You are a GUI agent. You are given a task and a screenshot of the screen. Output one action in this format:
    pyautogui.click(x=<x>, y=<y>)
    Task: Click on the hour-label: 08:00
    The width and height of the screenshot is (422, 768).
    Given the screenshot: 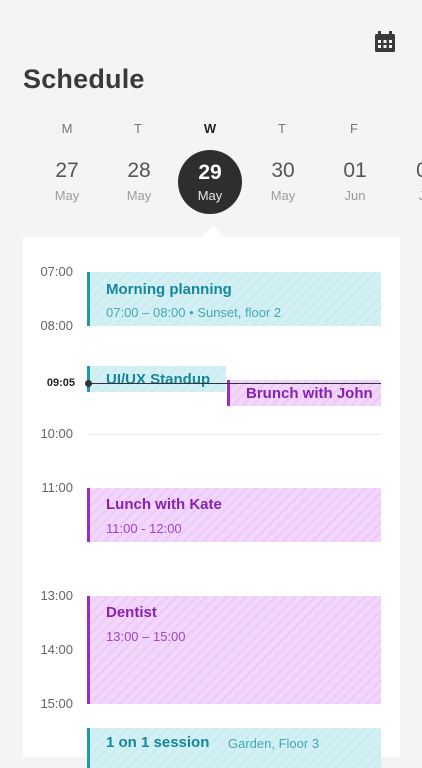 What is the action you would take?
    pyautogui.click(x=56, y=325)
    